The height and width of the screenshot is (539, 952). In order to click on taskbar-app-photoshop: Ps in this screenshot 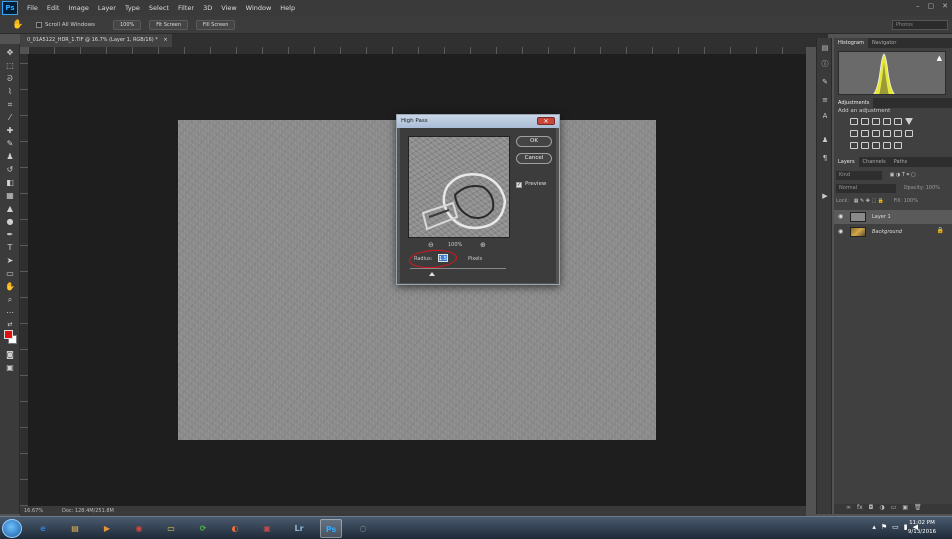, I will do `click(331, 528)`.